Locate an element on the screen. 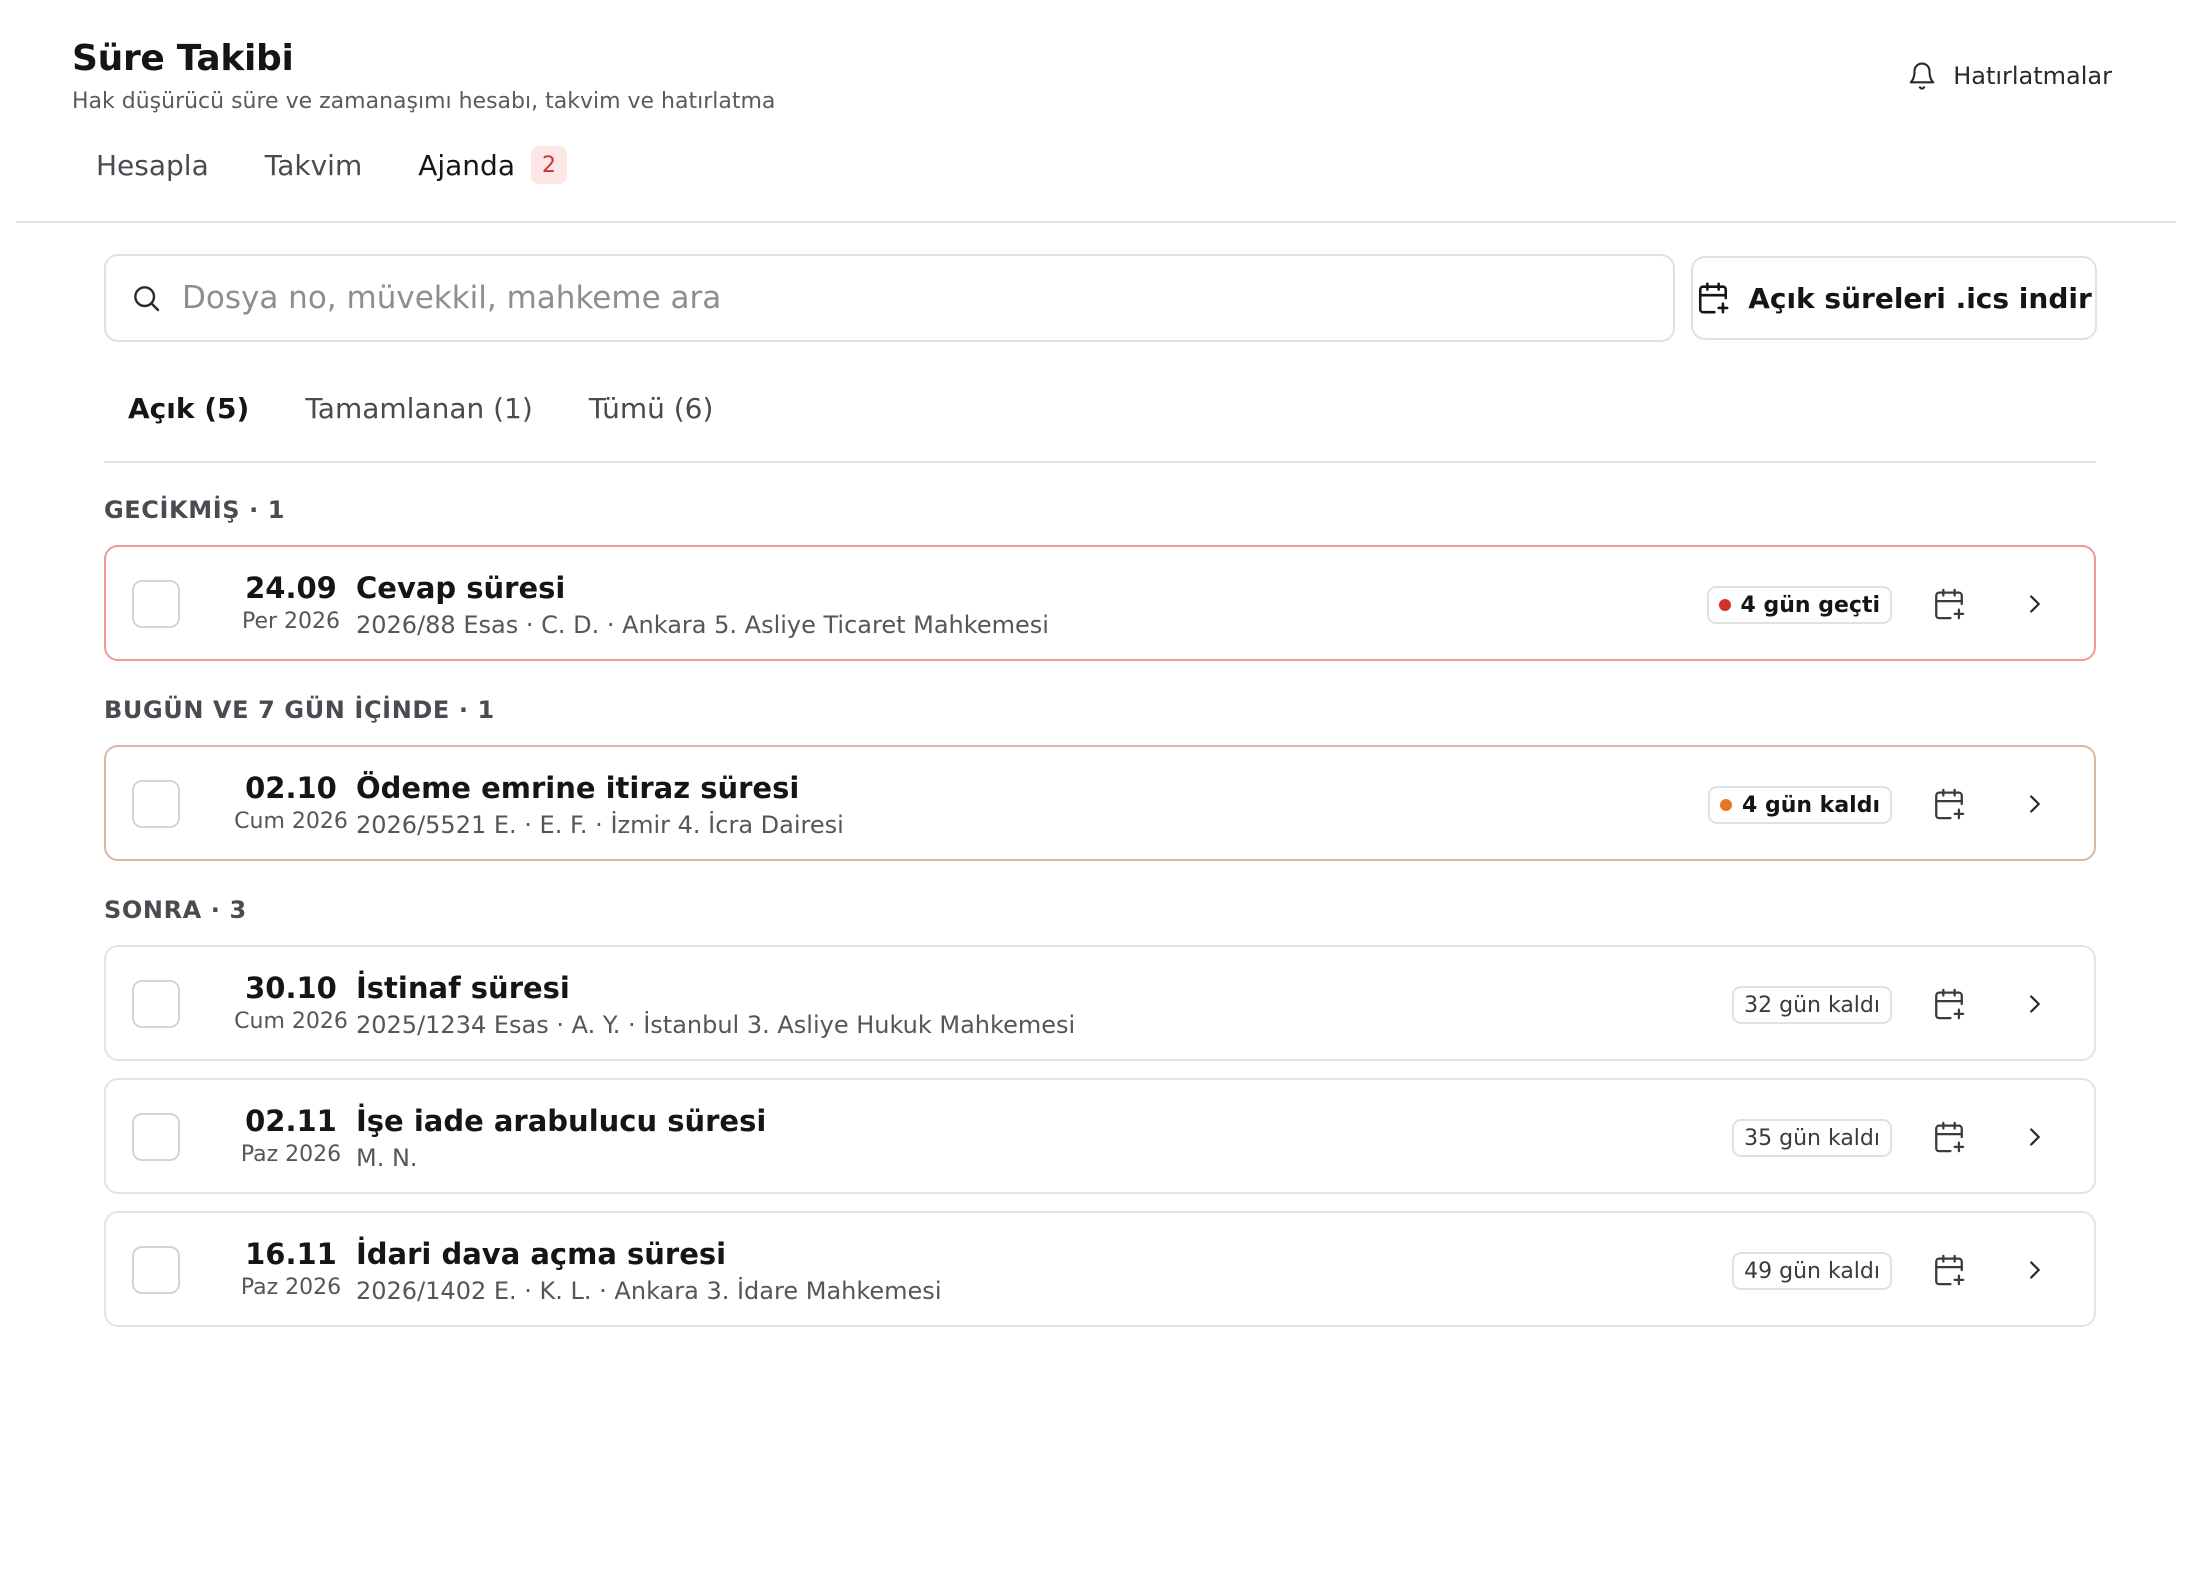  filter-tab-all: Tümü (6) is located at coordinates (651, 408).